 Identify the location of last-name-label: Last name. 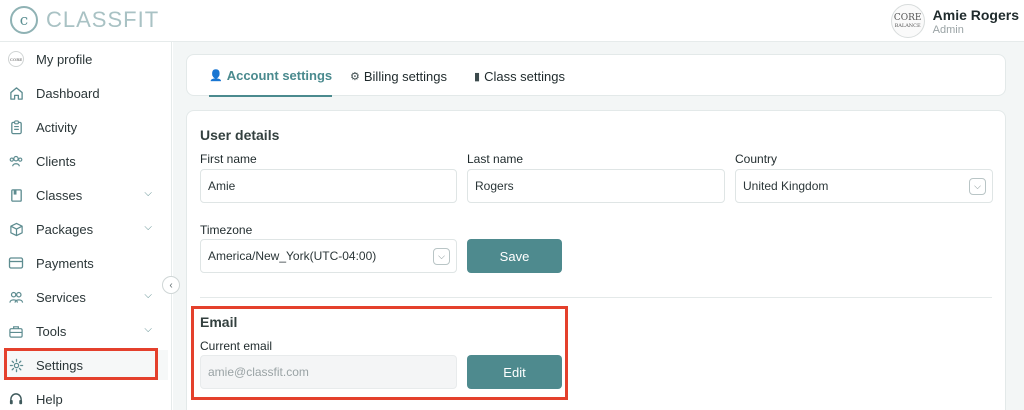
(495, 159).